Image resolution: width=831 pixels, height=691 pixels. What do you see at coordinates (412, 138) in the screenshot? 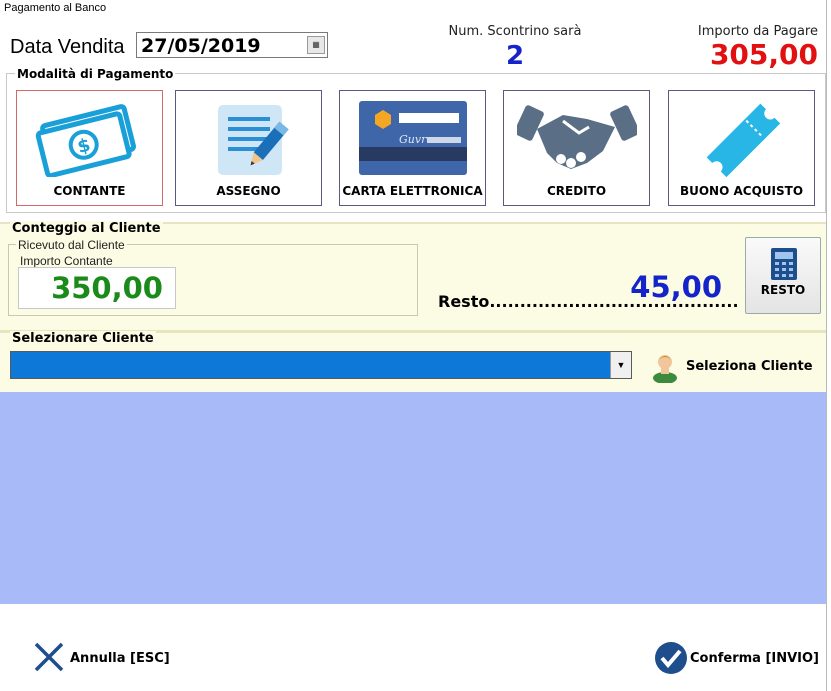
I see `credit-card-icon: Guvre` at bounding box center [412, 138].